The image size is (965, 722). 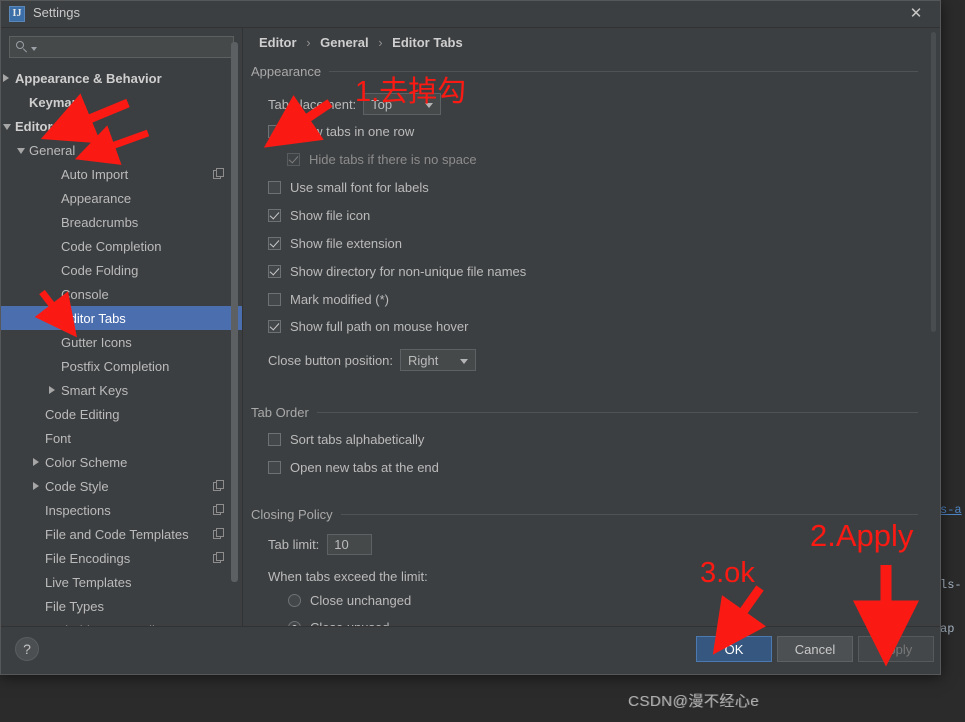 I want to click on sidebar-item-label: Gutter Icons, so click(x=96, y=342).